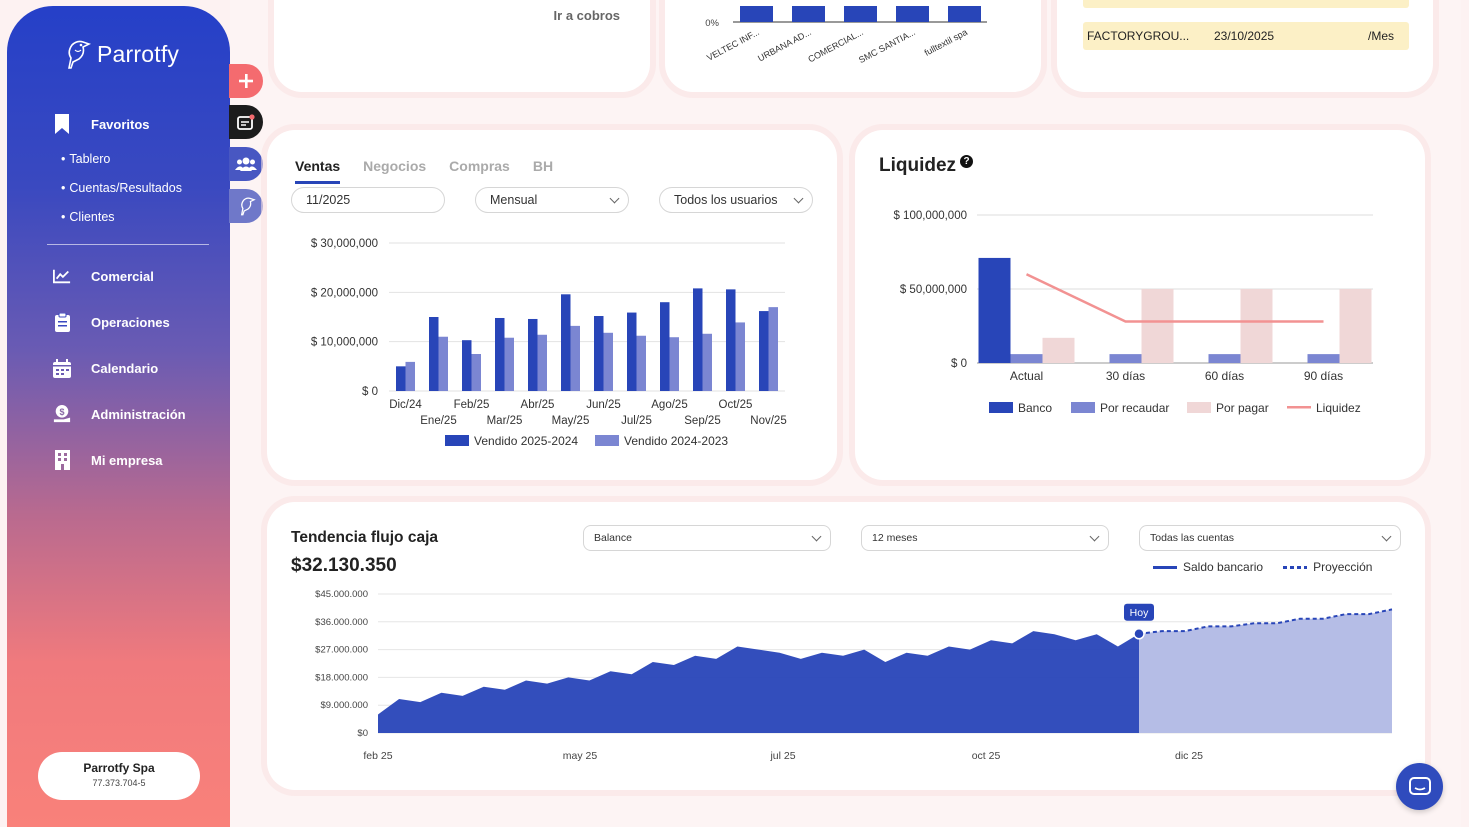 The width and height of the screenshot is (1469, 827). I want to click on flujo-area-actual, so click(758, 682).